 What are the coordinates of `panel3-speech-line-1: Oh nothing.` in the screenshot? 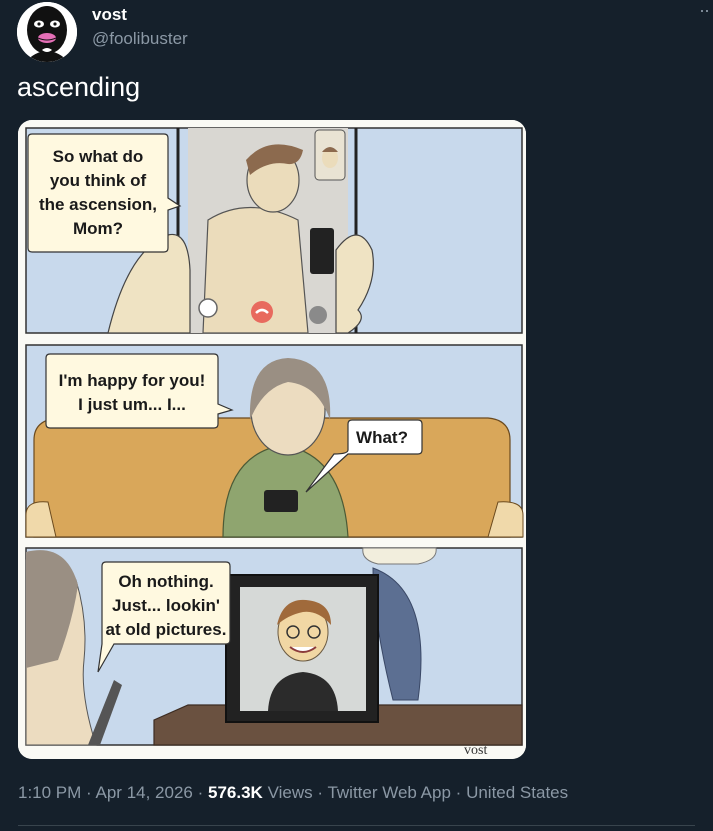 It's located at (165, 581).